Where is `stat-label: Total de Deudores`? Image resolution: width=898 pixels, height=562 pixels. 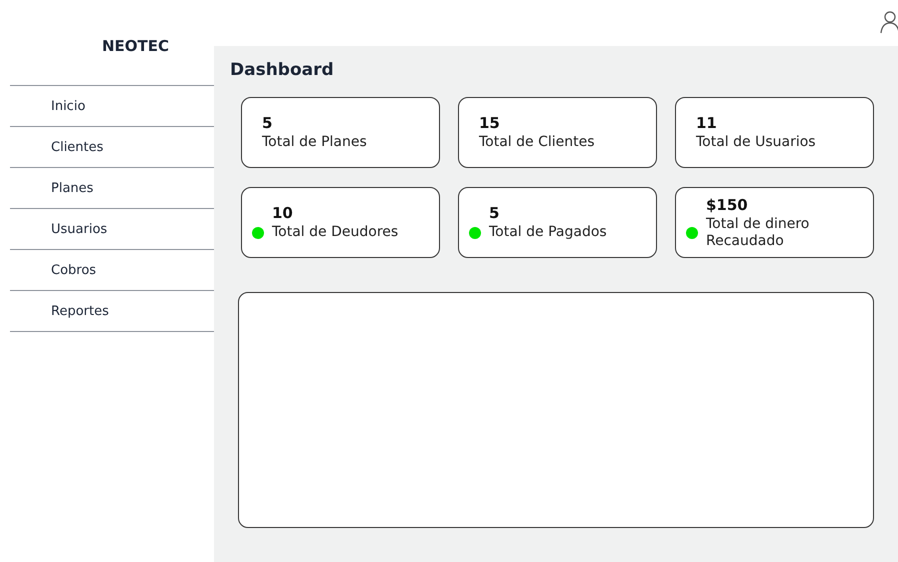 stat-label: Total de Deudores is located at coordinates (335, 232).